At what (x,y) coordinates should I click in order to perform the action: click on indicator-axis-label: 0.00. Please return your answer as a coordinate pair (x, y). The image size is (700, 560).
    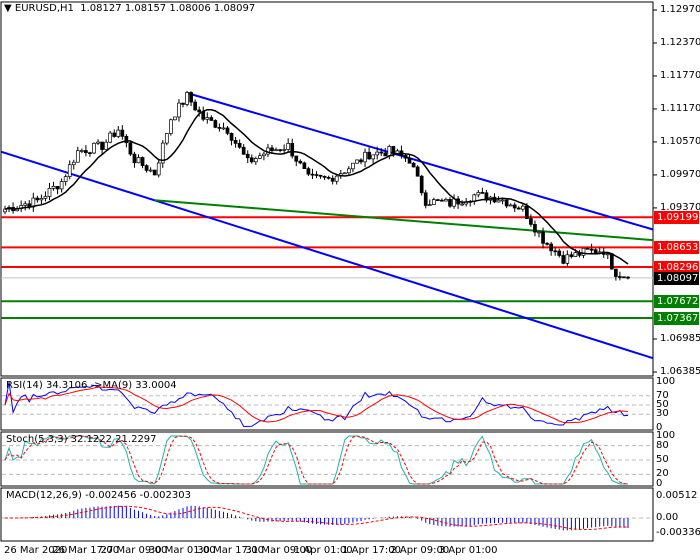
    Looking at the image, I should click on (667, 517).